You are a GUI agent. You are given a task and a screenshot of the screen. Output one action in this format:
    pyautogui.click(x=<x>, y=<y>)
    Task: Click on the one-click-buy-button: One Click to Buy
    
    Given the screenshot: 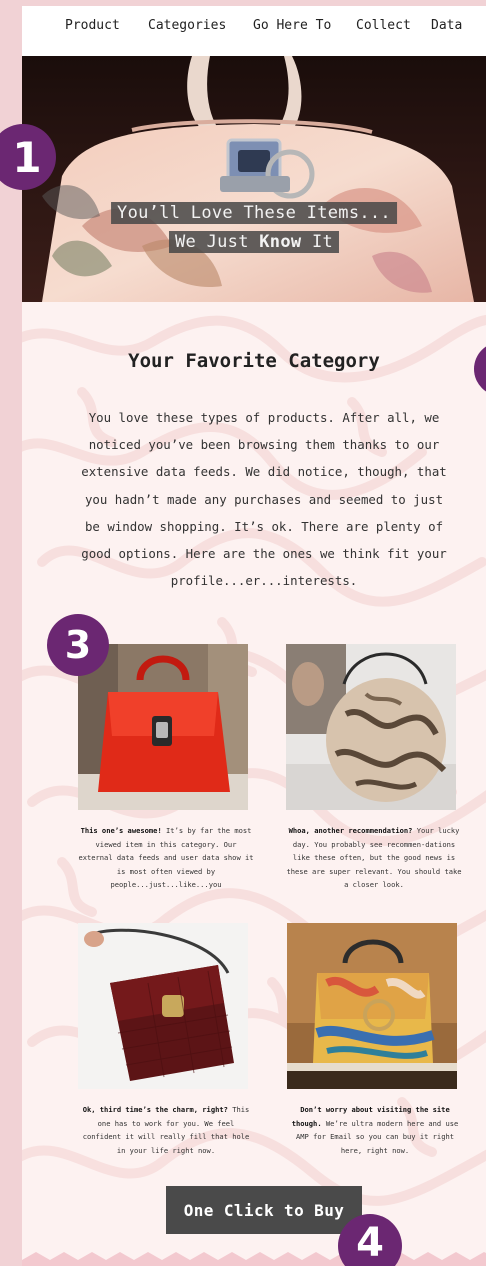 What is the action you would take?
    pyautogui.click(x=264, y=1210)
    